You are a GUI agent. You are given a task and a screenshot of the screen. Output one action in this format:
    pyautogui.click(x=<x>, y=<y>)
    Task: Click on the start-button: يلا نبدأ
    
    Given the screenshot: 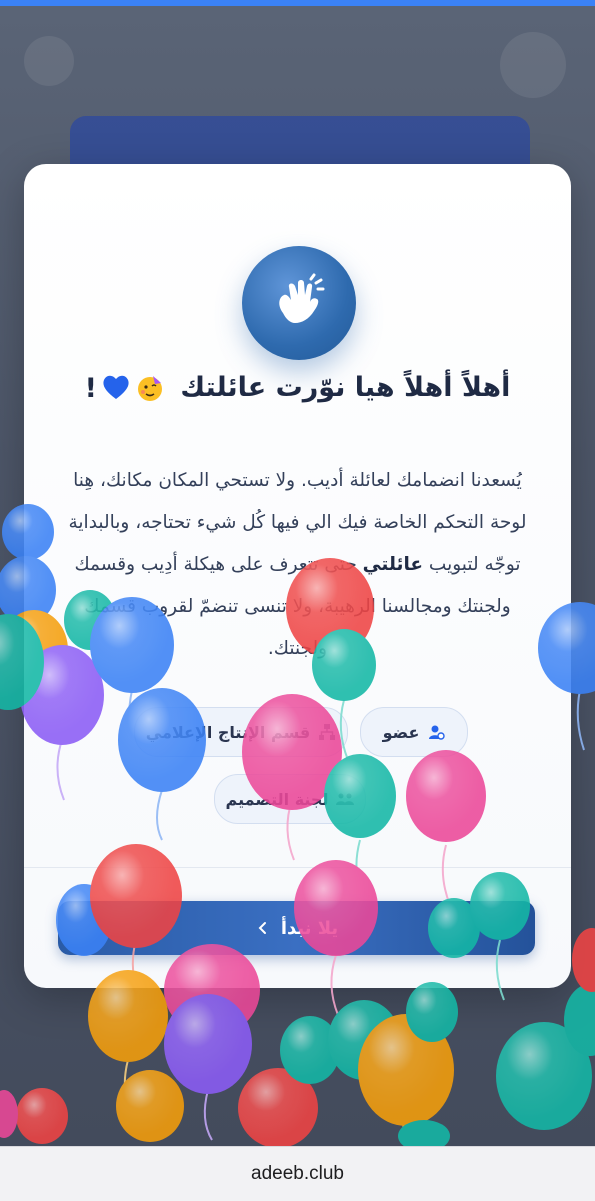 What is the action you would take?
    pyautogui.click(x=296, y=928)
    